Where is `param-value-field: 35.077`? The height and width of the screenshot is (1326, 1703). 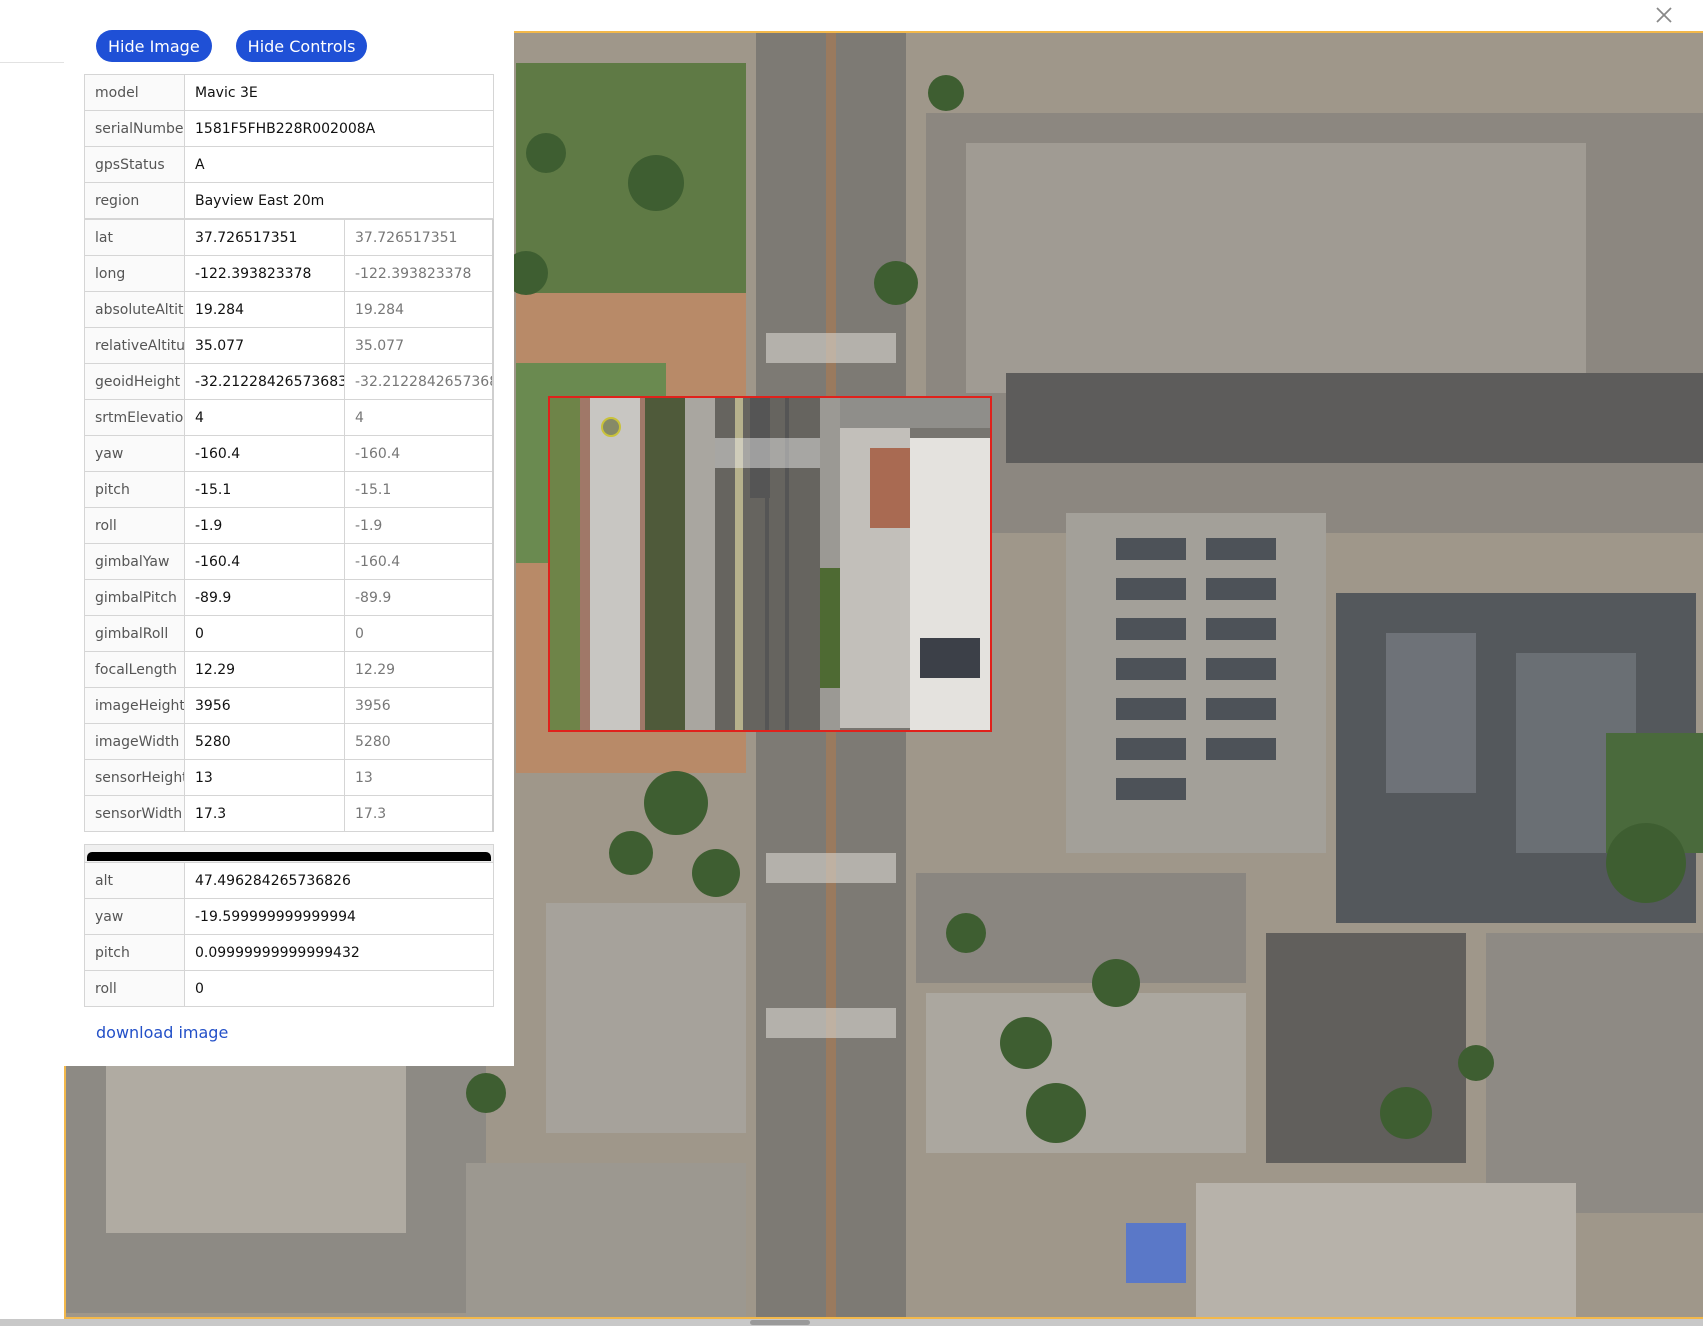 param-value-field: 35.077 is located at coordinates (264, 345).